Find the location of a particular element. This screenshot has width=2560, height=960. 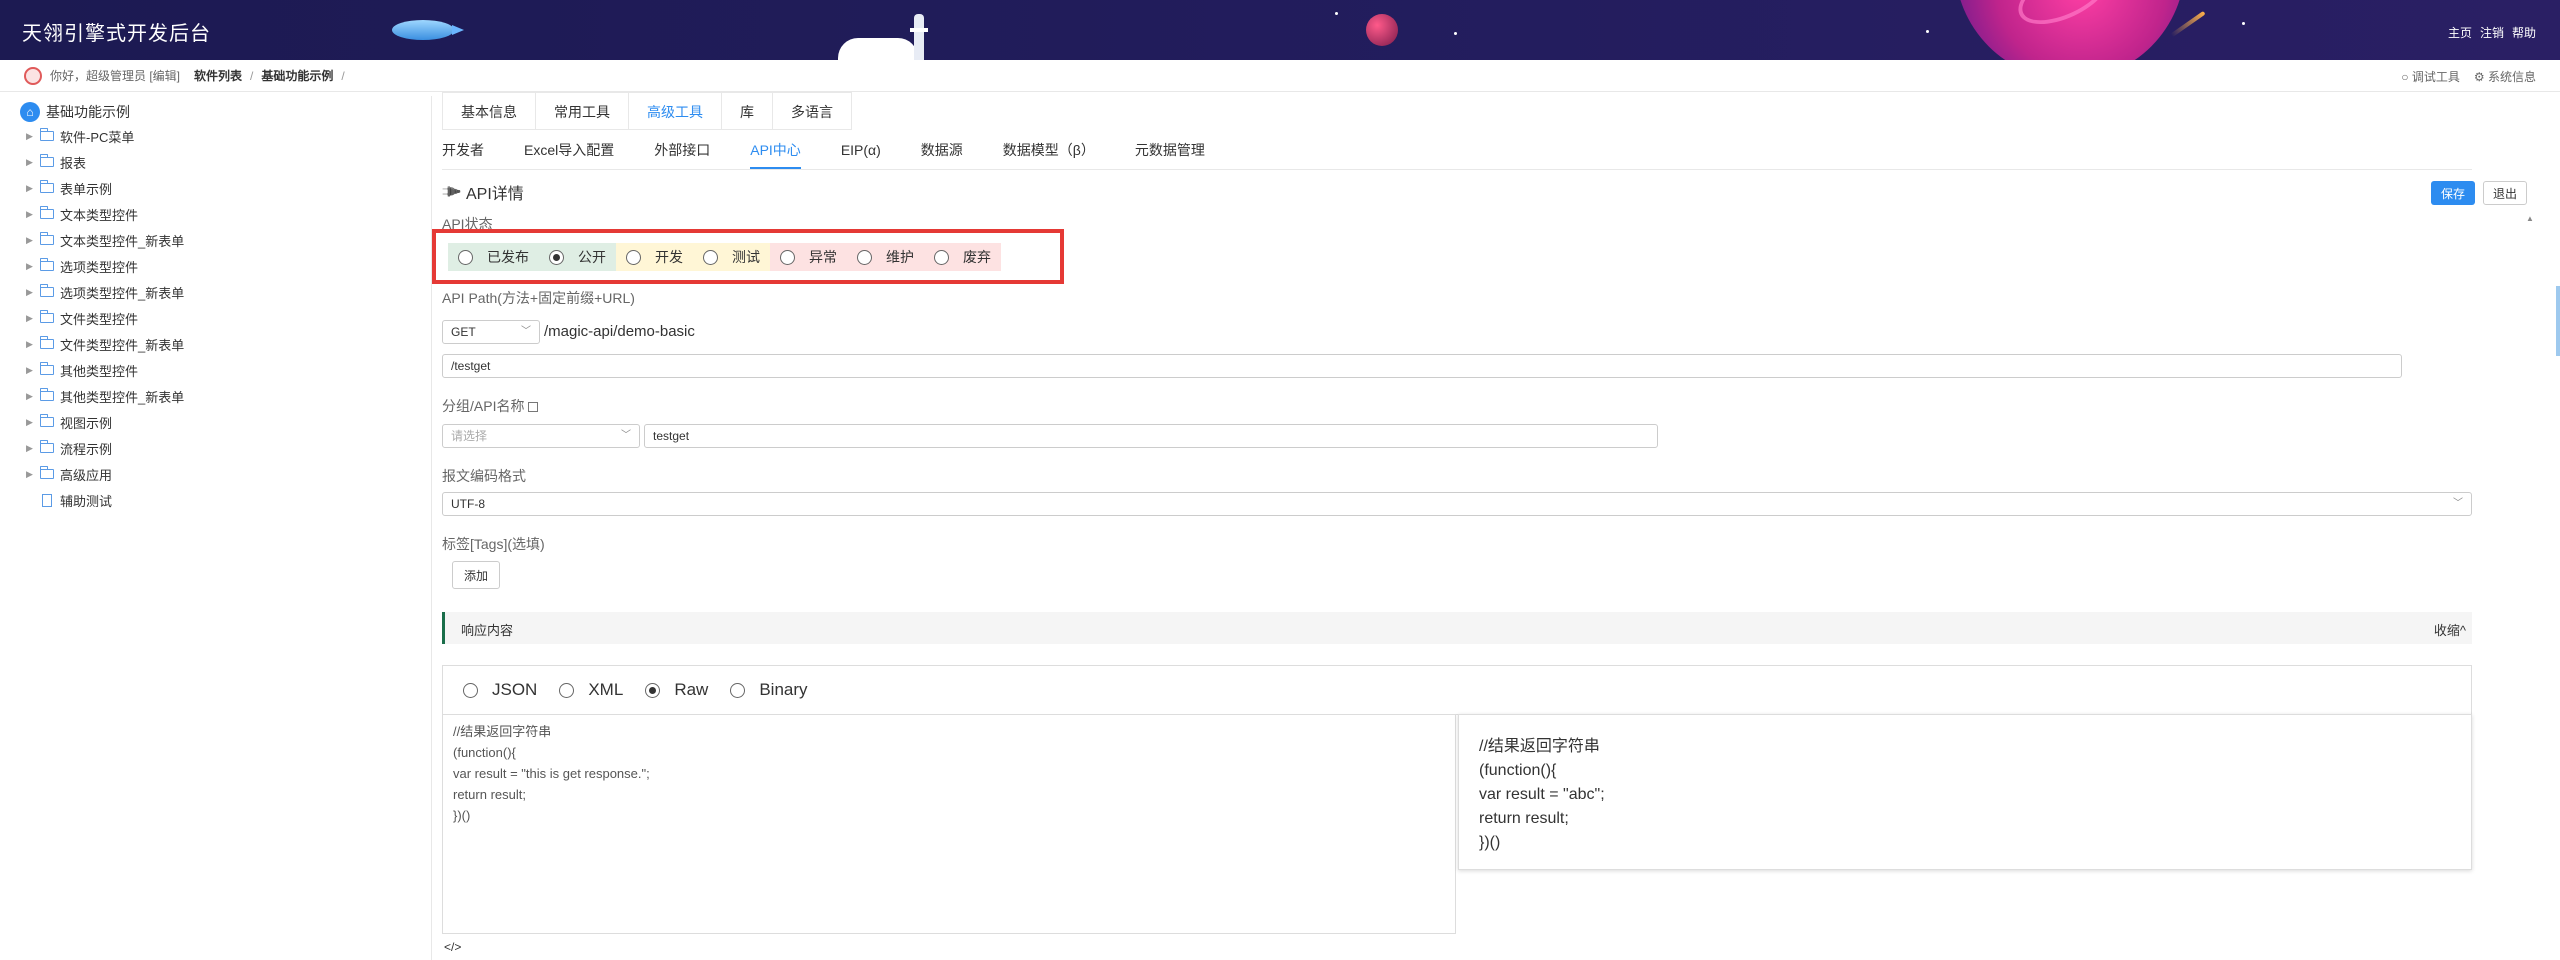

tree-item: ▶ 报表 is located at coordinates (56, 162).